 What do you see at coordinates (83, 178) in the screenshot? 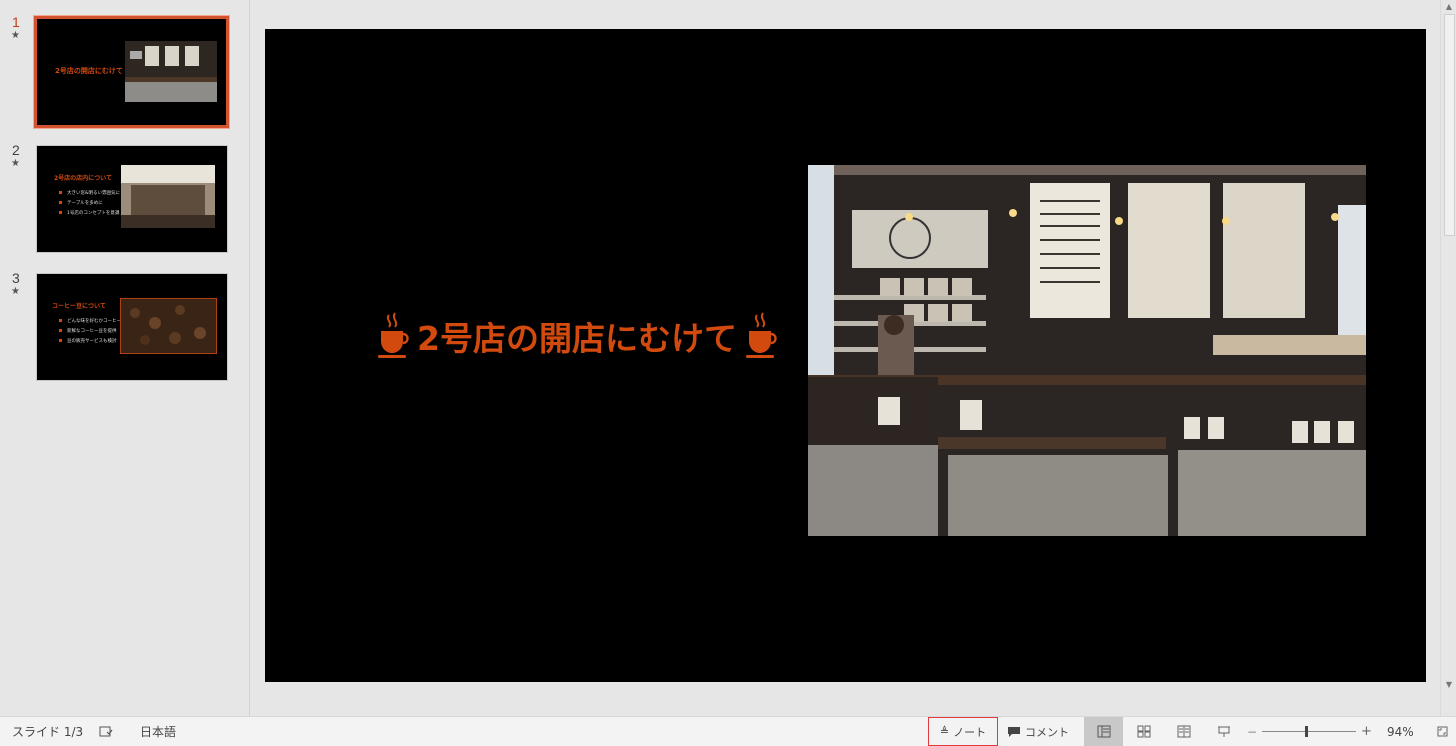
I see `thumbnail-title: 2号店の店内について` at bounding box center [83, 178].